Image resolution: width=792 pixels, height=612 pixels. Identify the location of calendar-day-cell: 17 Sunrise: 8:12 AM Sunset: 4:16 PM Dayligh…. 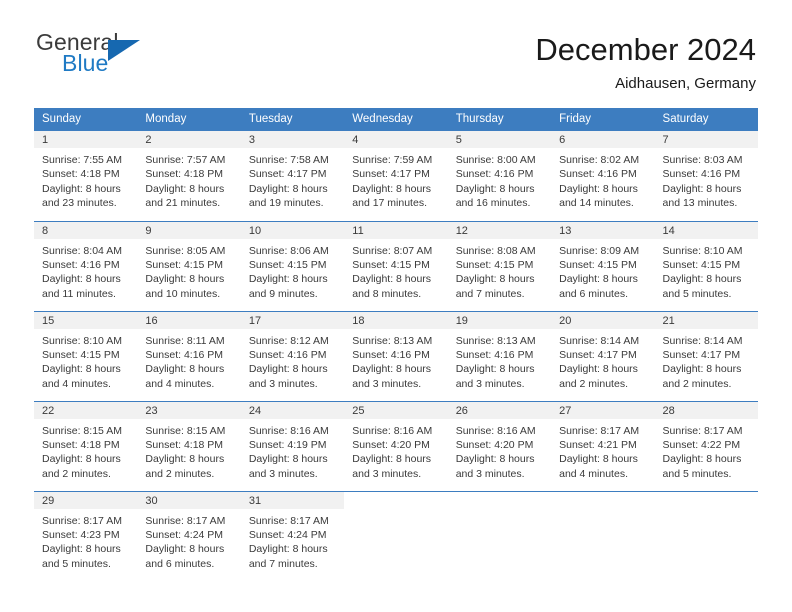
(292, 355).